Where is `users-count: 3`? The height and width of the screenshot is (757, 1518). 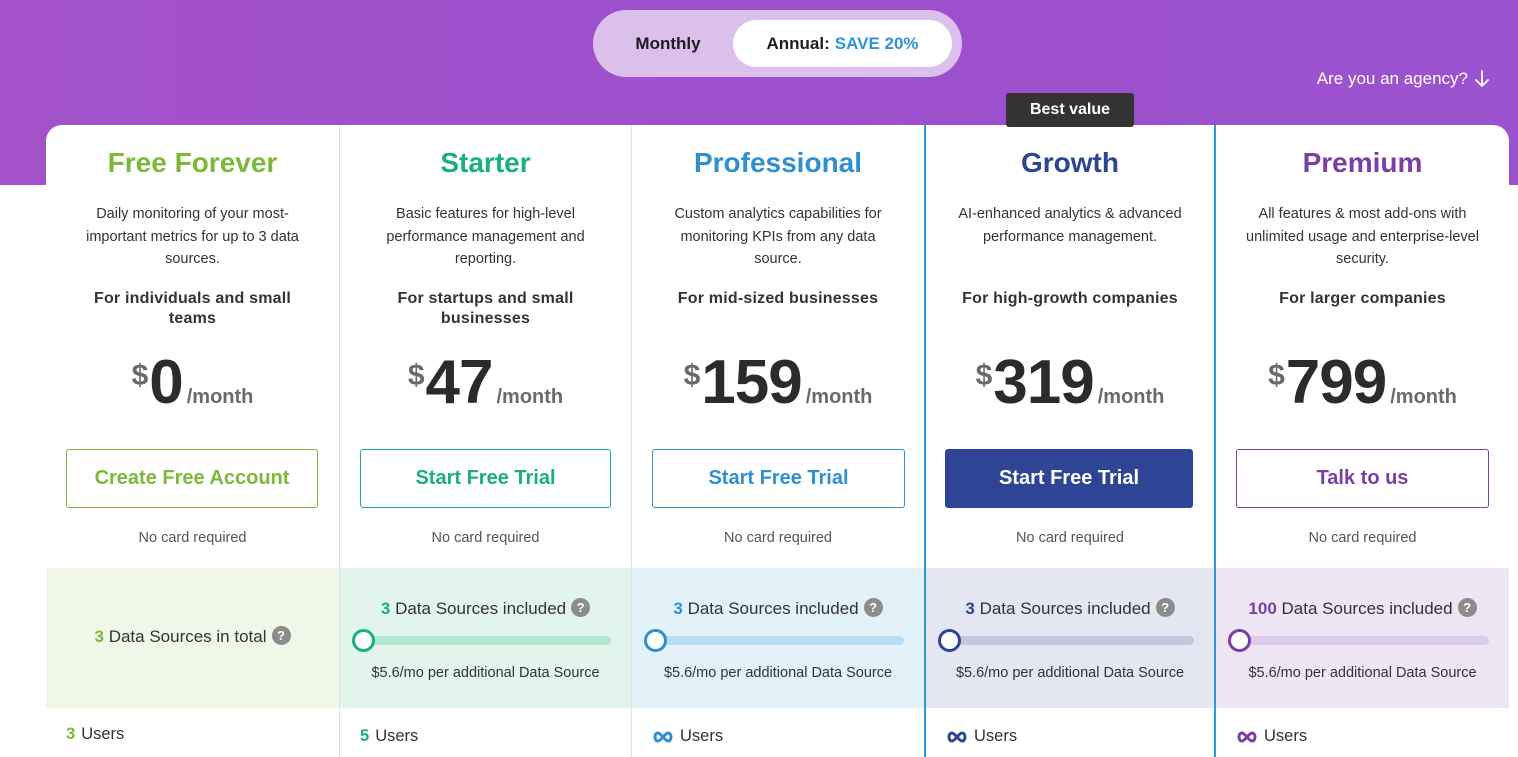
users-count: 3 is located at coordinates (71, 734).